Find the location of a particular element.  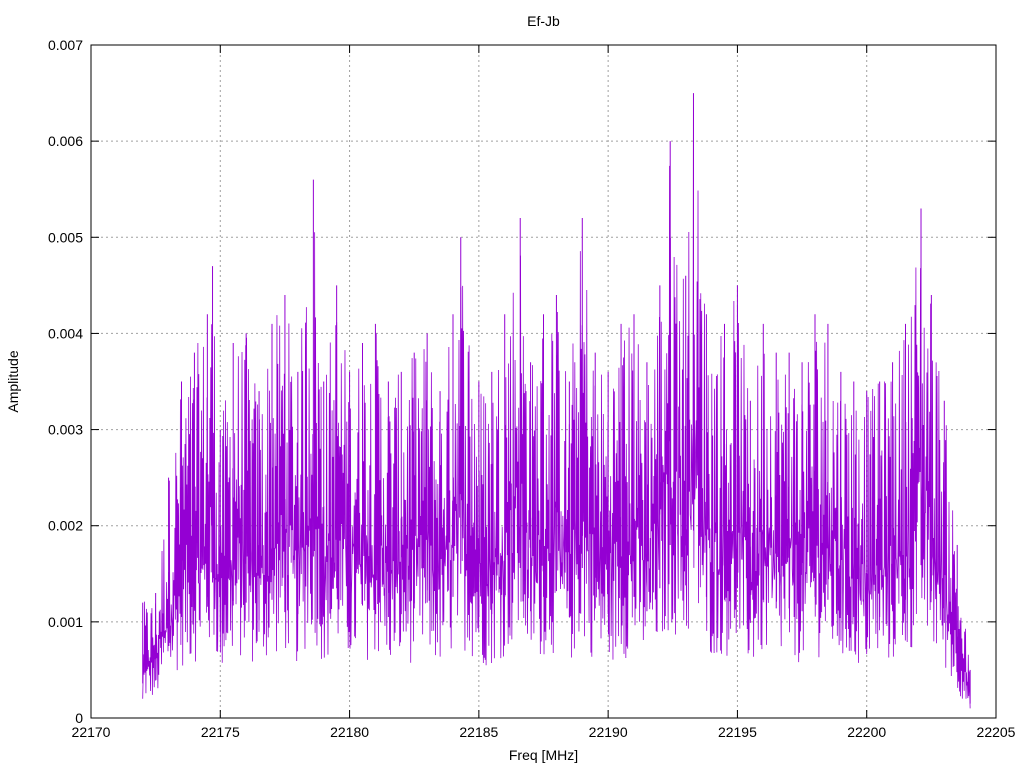

y-tick-label: 0.002 is located at coordinates (65, 526).